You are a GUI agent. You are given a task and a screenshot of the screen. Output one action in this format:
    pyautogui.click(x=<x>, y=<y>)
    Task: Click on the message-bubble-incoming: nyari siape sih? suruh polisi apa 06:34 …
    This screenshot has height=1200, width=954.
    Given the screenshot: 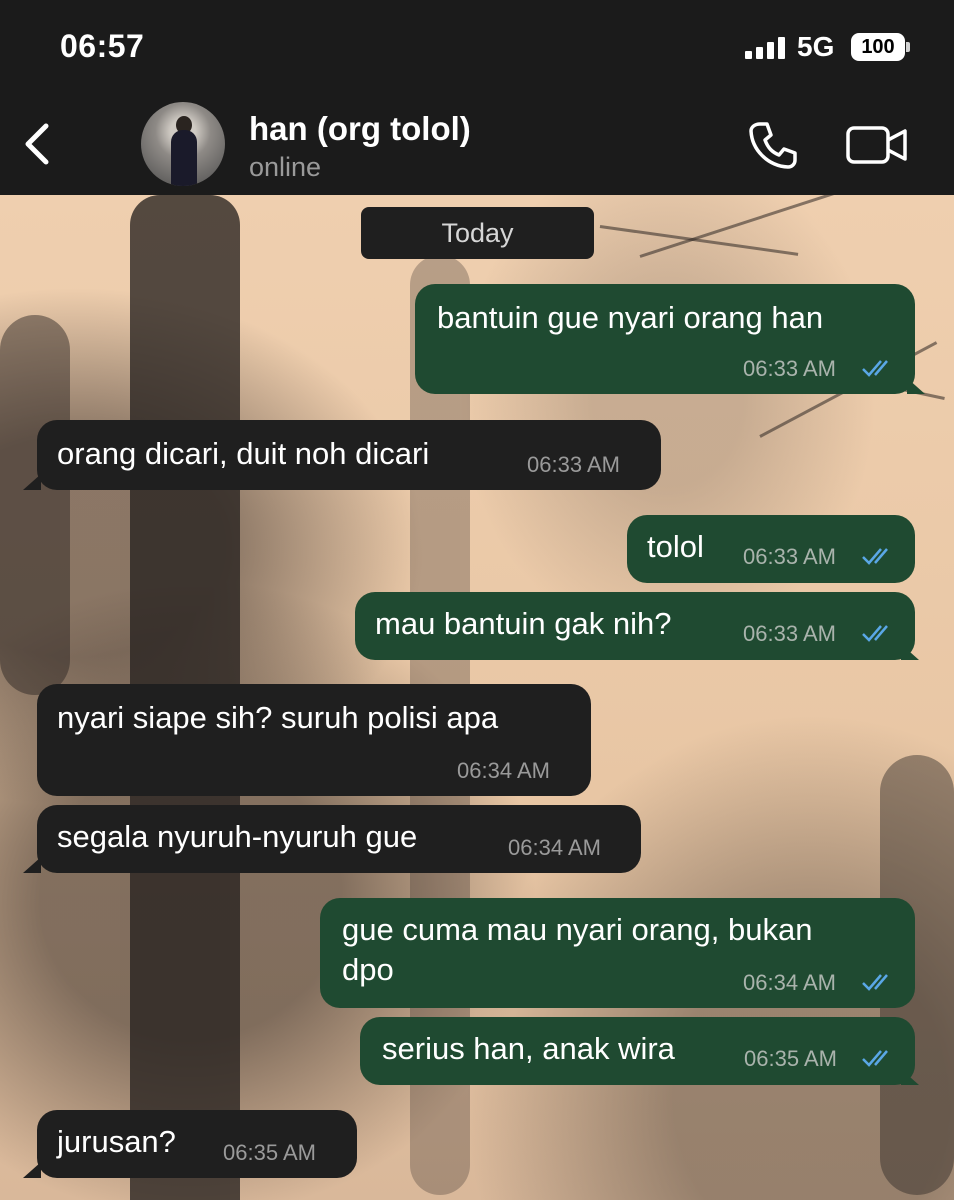 What is the action you would take?
    pyautogui.click(x=314, y=740)
    